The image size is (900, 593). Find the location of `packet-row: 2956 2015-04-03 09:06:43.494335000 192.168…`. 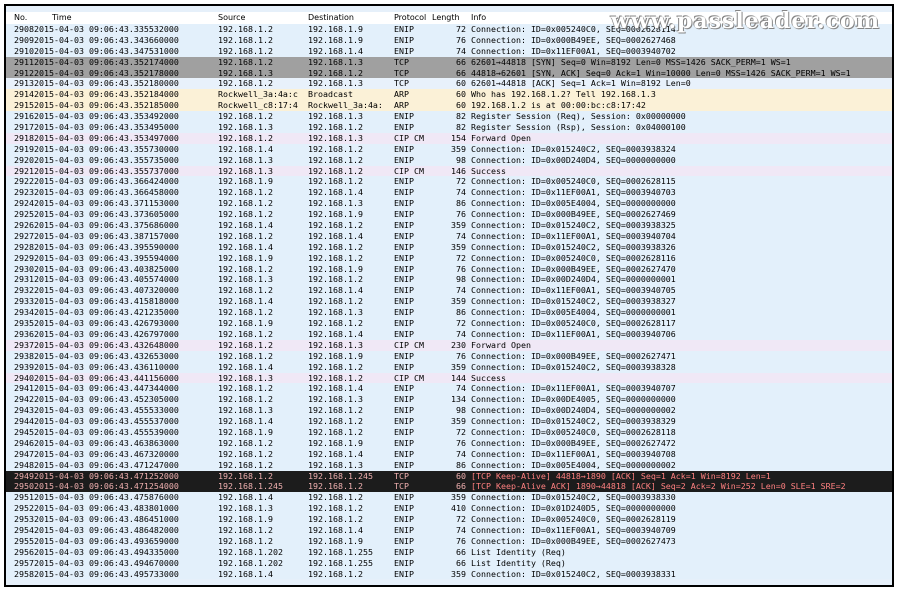

packet-row: 2956 2015-04-03 09:06:43.494335000 192.168… is located at coordinates (449, 552).